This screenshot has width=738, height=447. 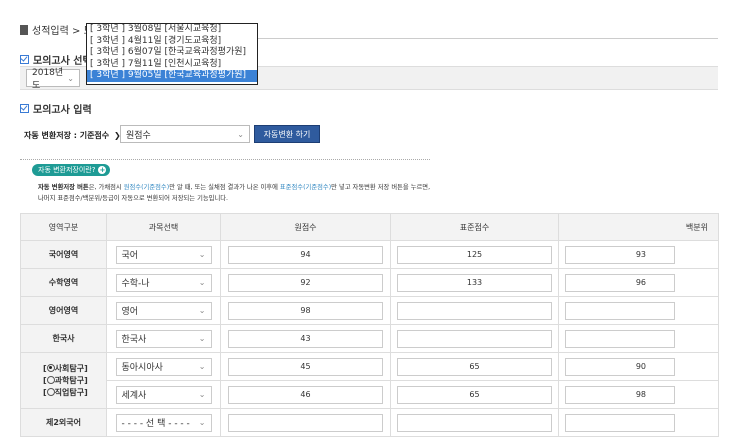 I want to click on table-row: [사회탐구] [과학탐구] [직업탐구] 동아시아사 ⌄ 45 65 90, so click(x=369, y=380).